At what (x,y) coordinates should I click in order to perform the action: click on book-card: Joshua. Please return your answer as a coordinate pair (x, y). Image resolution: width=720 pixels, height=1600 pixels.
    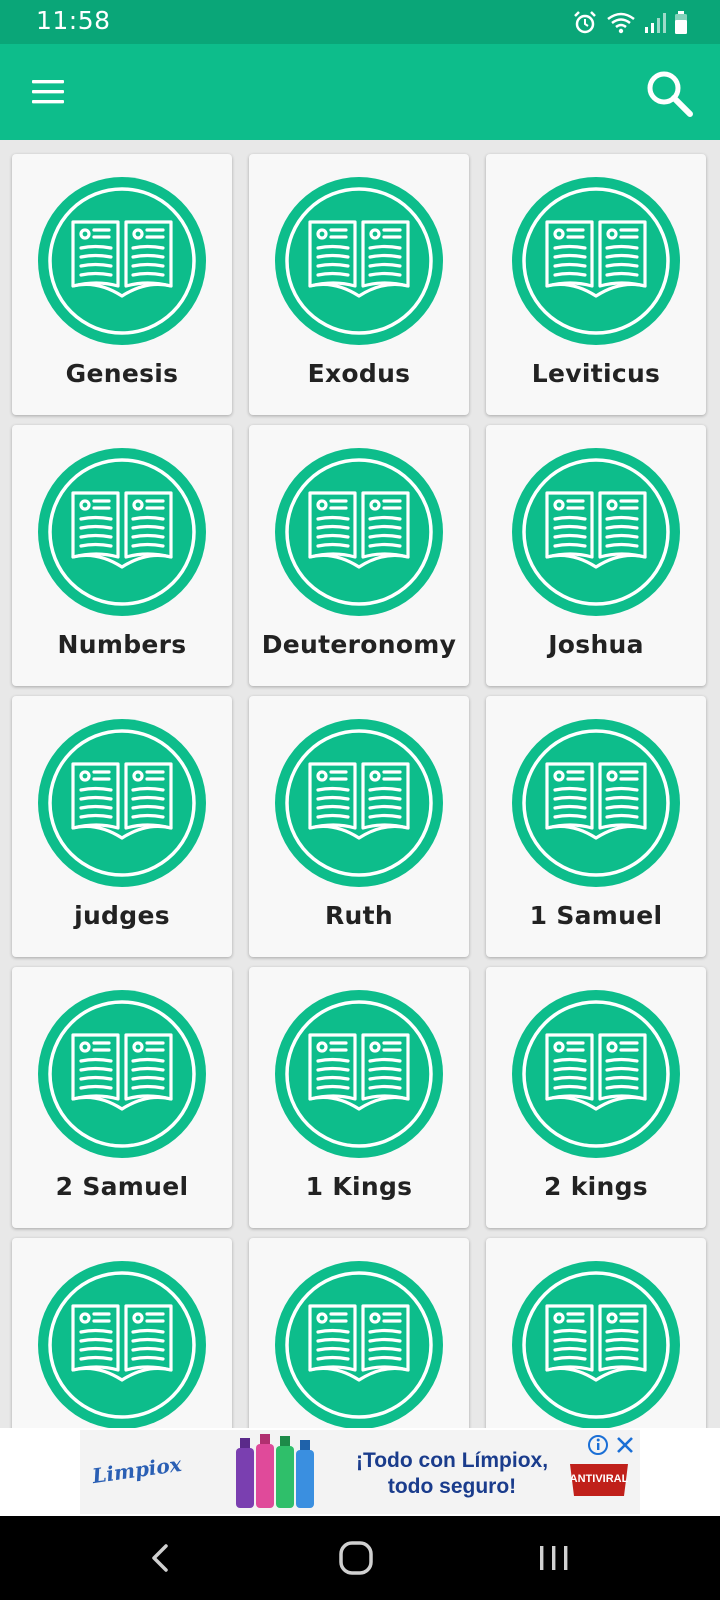
    Looking at the image, I should click on (596, 555).